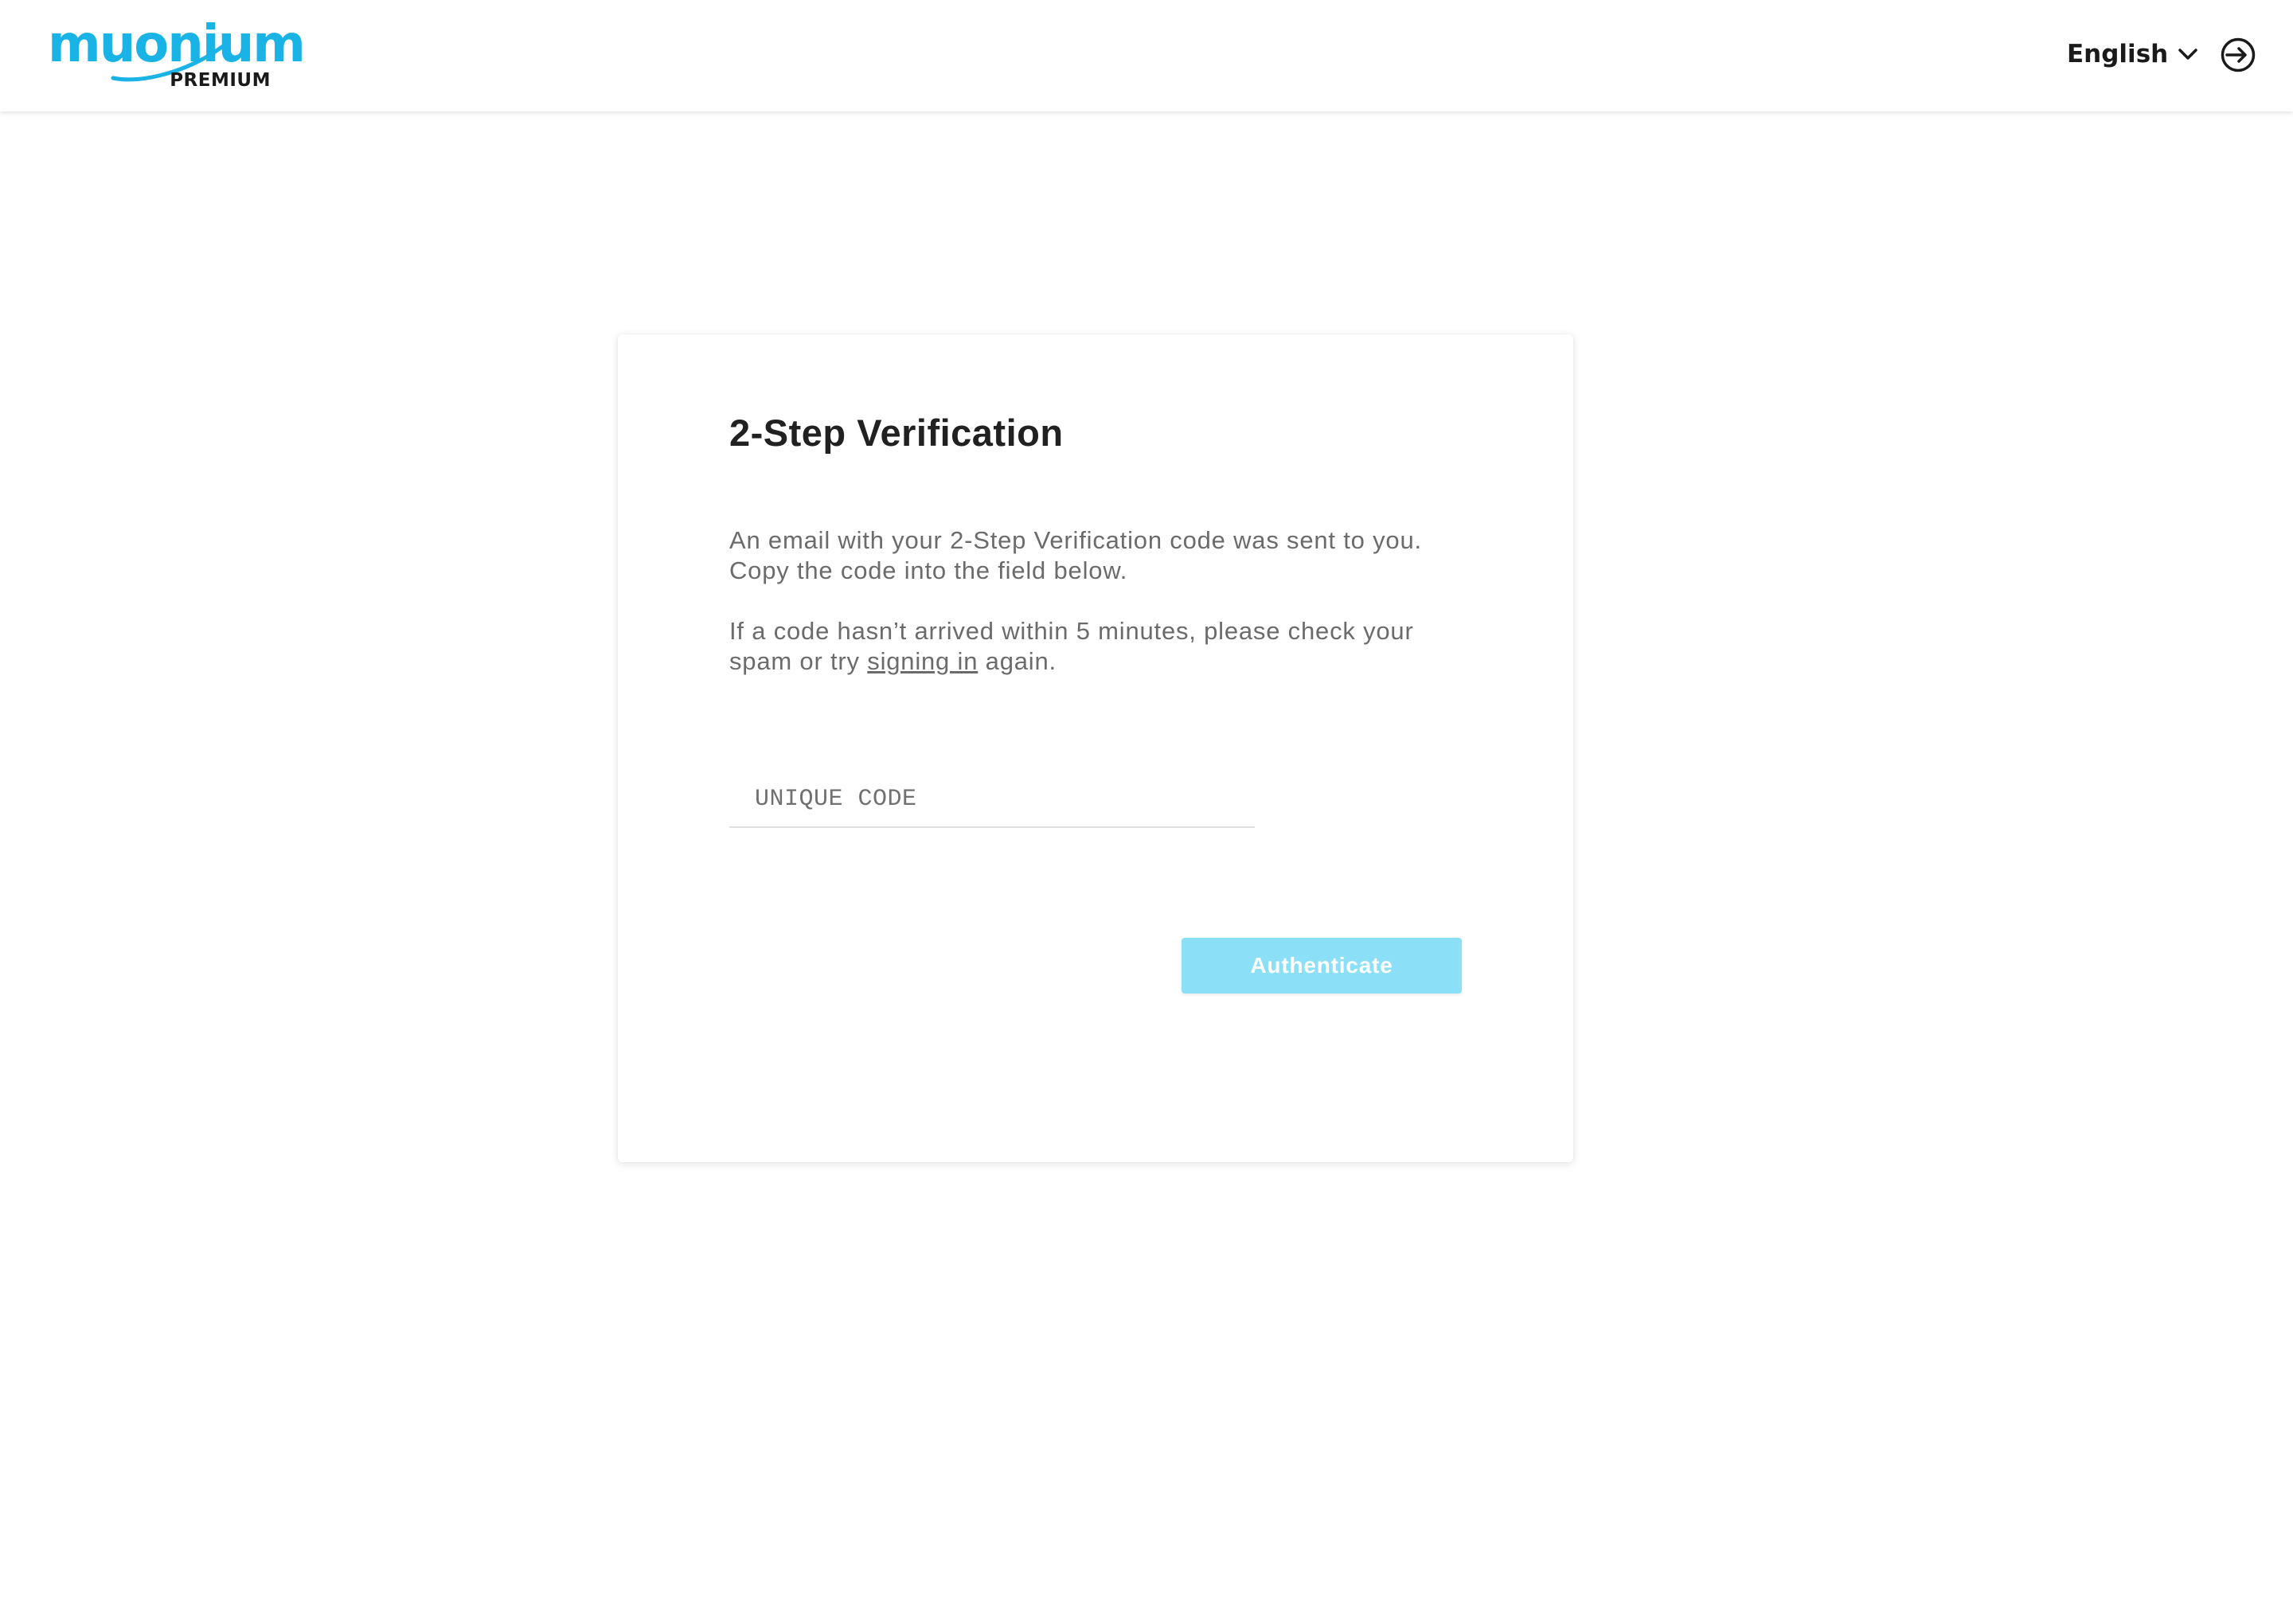  I want to click on unique-code-field, so click(992, 800).